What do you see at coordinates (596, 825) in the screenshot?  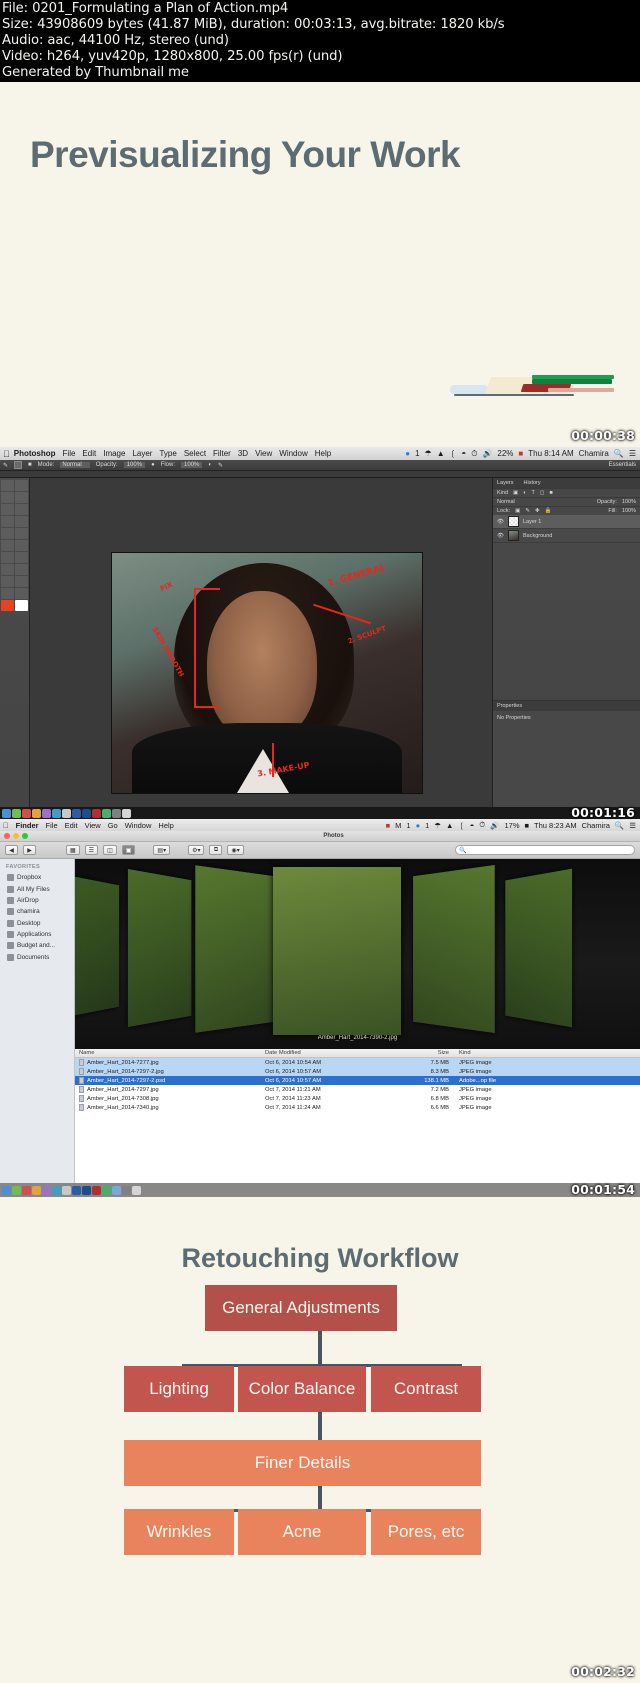 I see `user-label: Chamira` at bounding box center [596, 825].